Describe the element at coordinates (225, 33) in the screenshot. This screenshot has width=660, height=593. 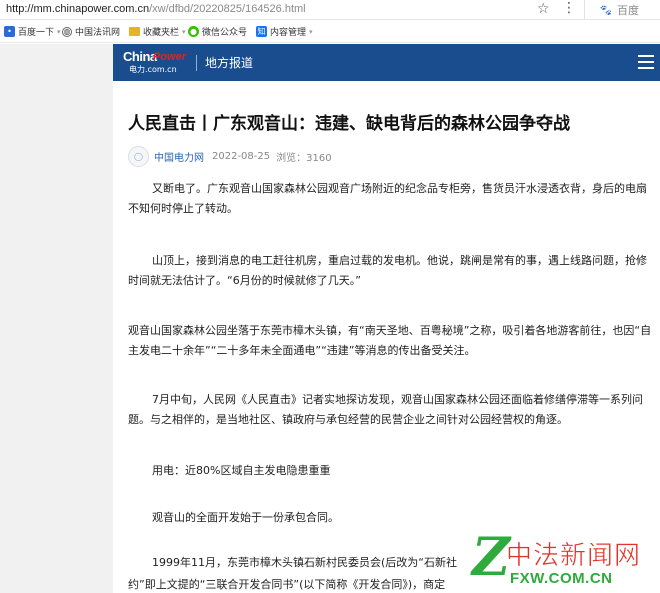
I see `bookmark-label: 微信公众号` at that location.